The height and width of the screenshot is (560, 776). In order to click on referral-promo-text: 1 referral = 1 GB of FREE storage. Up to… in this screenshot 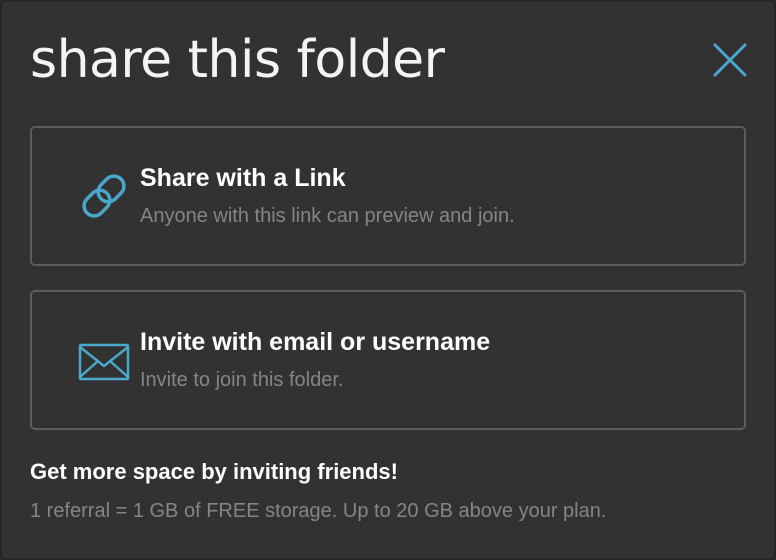, I will do `click(318, 511)`.